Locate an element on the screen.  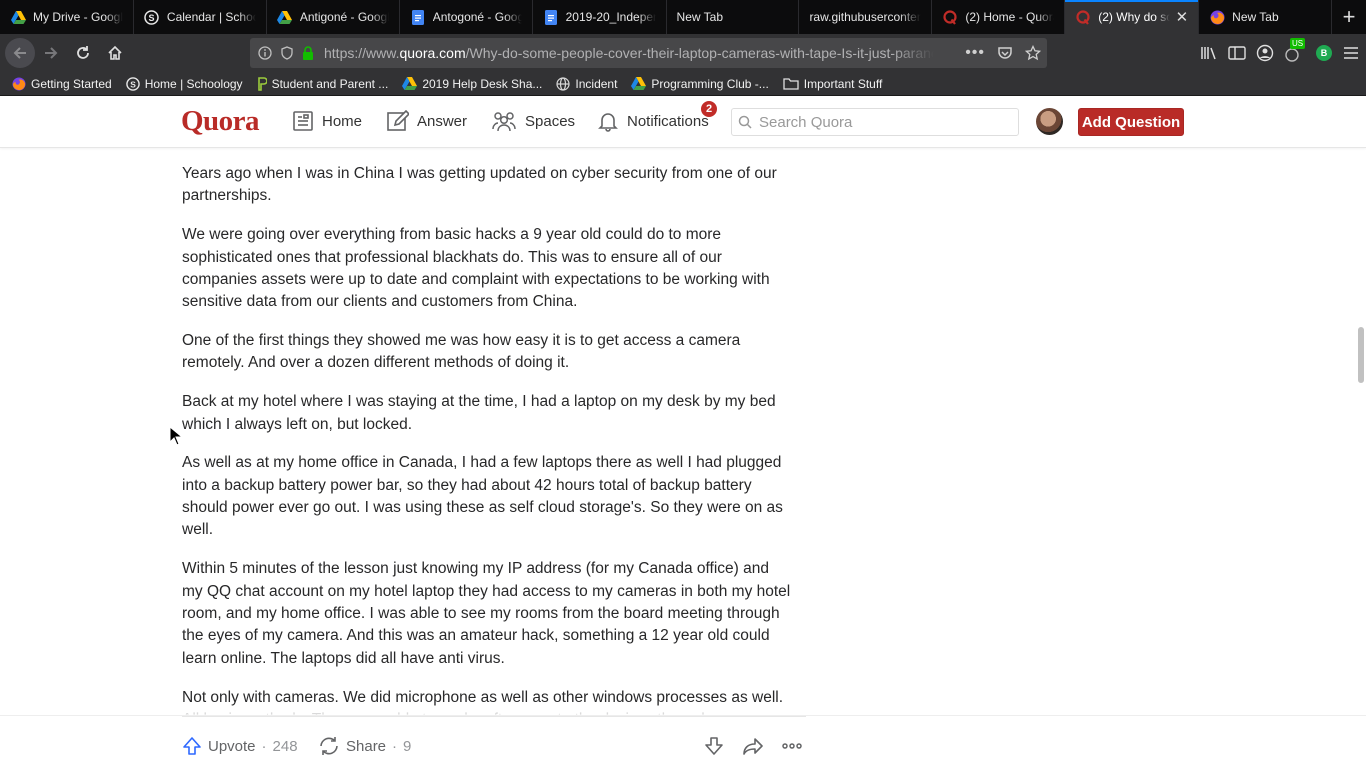
account-icon is located at coordinates (1265, 53).